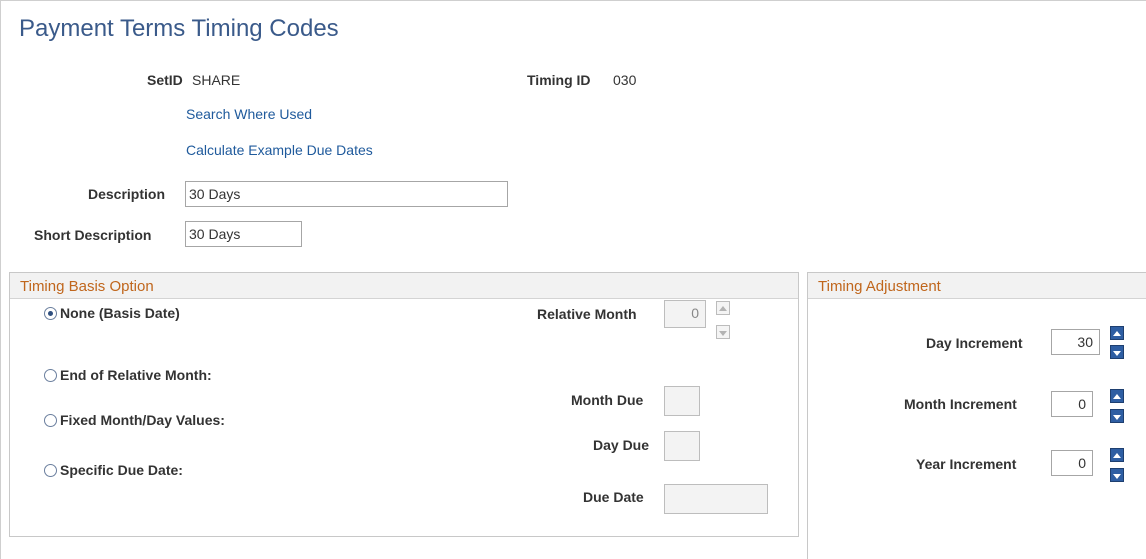 Image resolution: width=1146 pixels, height=559 pixels. I want to click on description-label: Description, so click(127, 194).